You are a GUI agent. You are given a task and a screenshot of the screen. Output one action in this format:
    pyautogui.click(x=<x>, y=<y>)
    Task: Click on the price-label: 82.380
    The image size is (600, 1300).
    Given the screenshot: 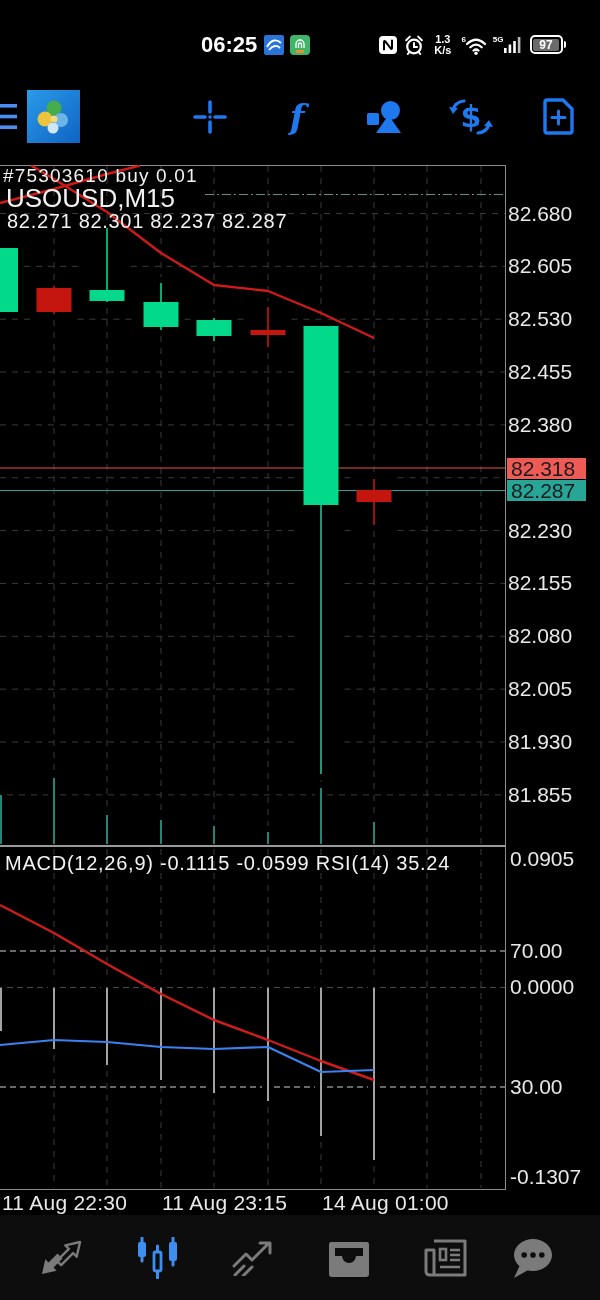 What is the action you would take?
    pyautogui.click(x=540, y=424)
    